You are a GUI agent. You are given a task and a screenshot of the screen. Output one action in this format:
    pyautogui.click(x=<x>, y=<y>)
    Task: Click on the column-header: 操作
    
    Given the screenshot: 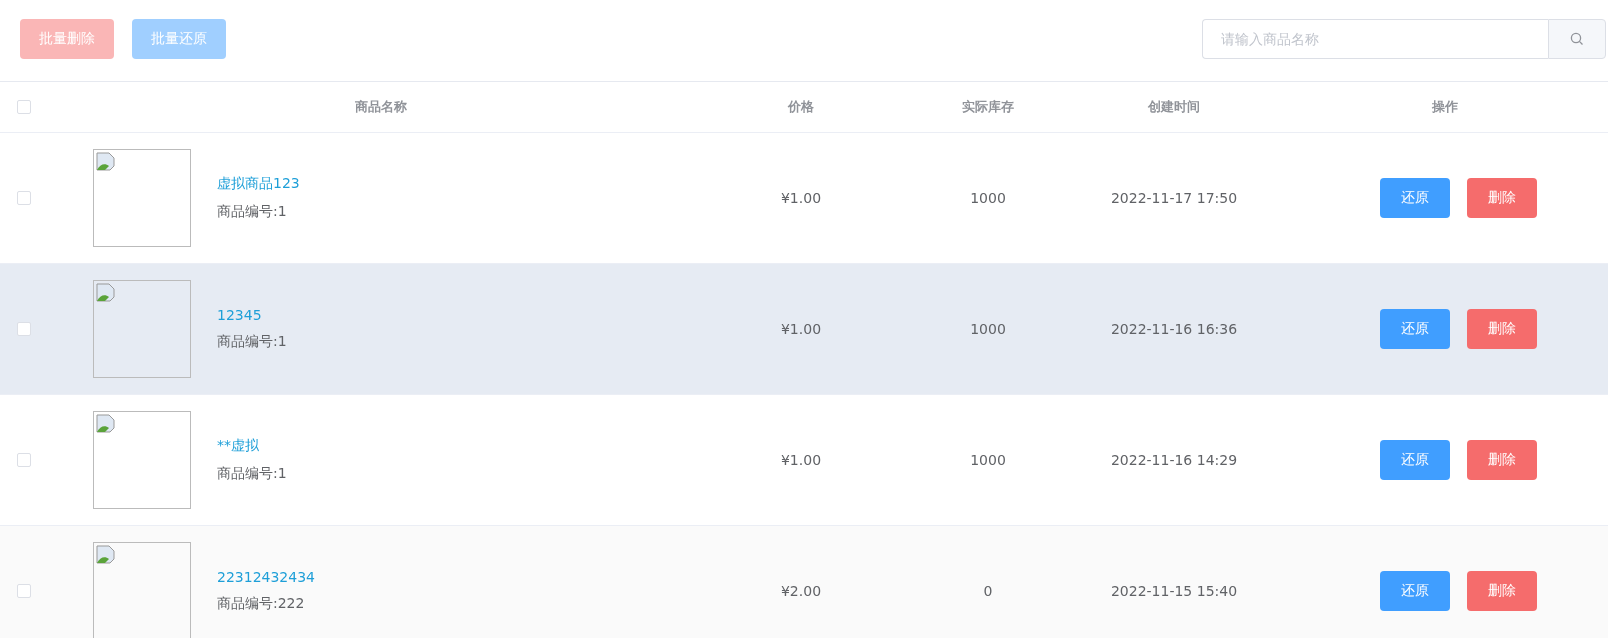 What is the action you would take?
    pyautogui.click(x=1445, y=107)
    